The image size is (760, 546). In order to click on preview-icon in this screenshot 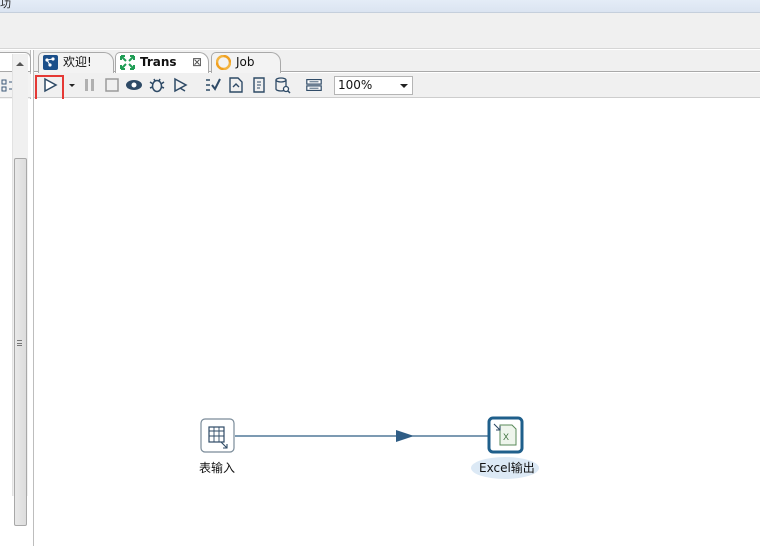, I will do `click(134, 85)`.